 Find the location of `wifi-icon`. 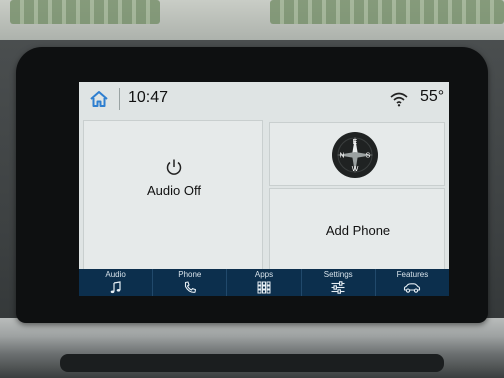

wifi-icon is located at coordinates (399, 99).